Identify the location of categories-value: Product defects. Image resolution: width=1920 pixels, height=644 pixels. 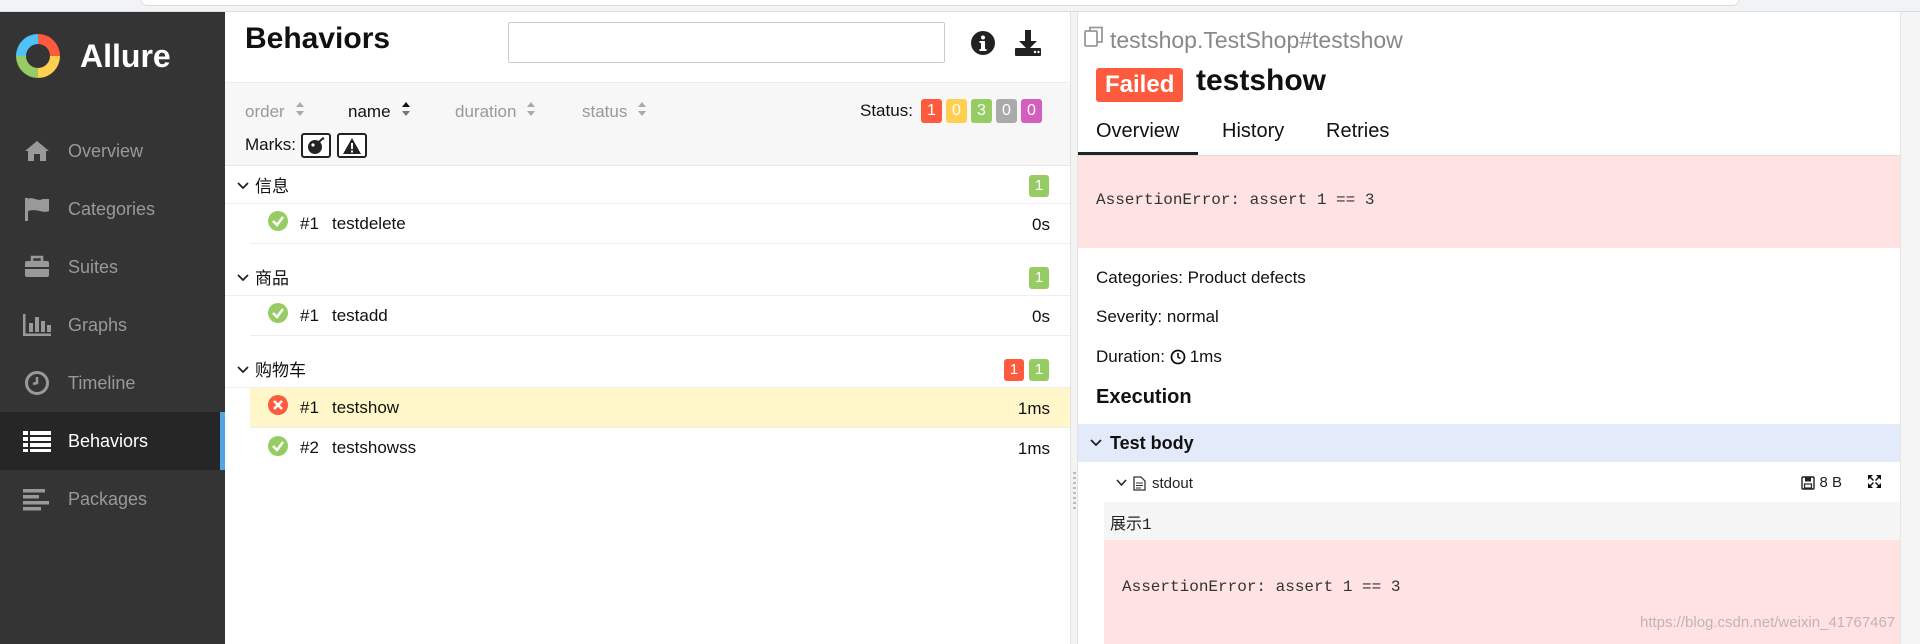
(1247, 278).